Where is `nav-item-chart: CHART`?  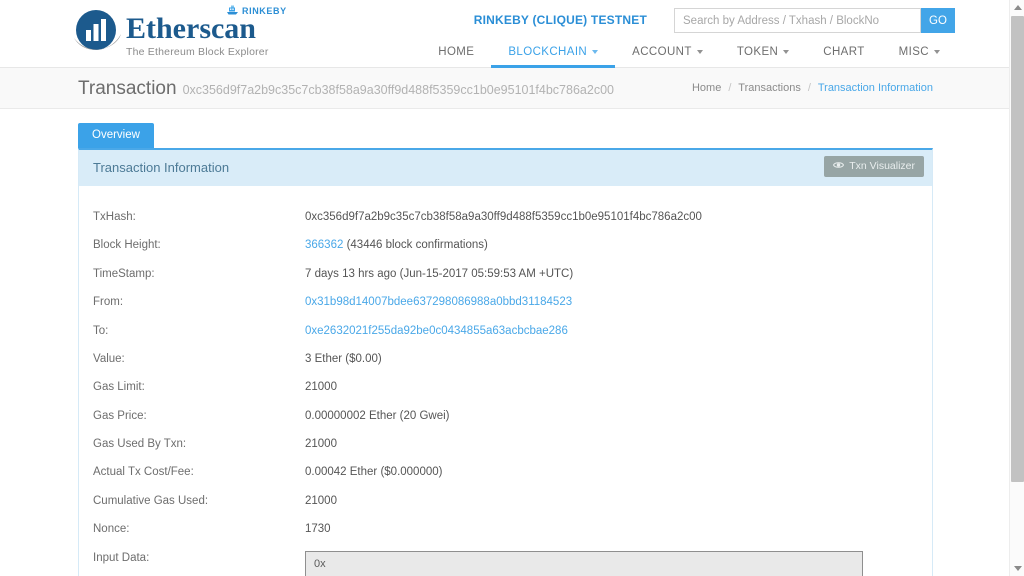 nav-item-chart: CHART is located at coordinates (843, 52).